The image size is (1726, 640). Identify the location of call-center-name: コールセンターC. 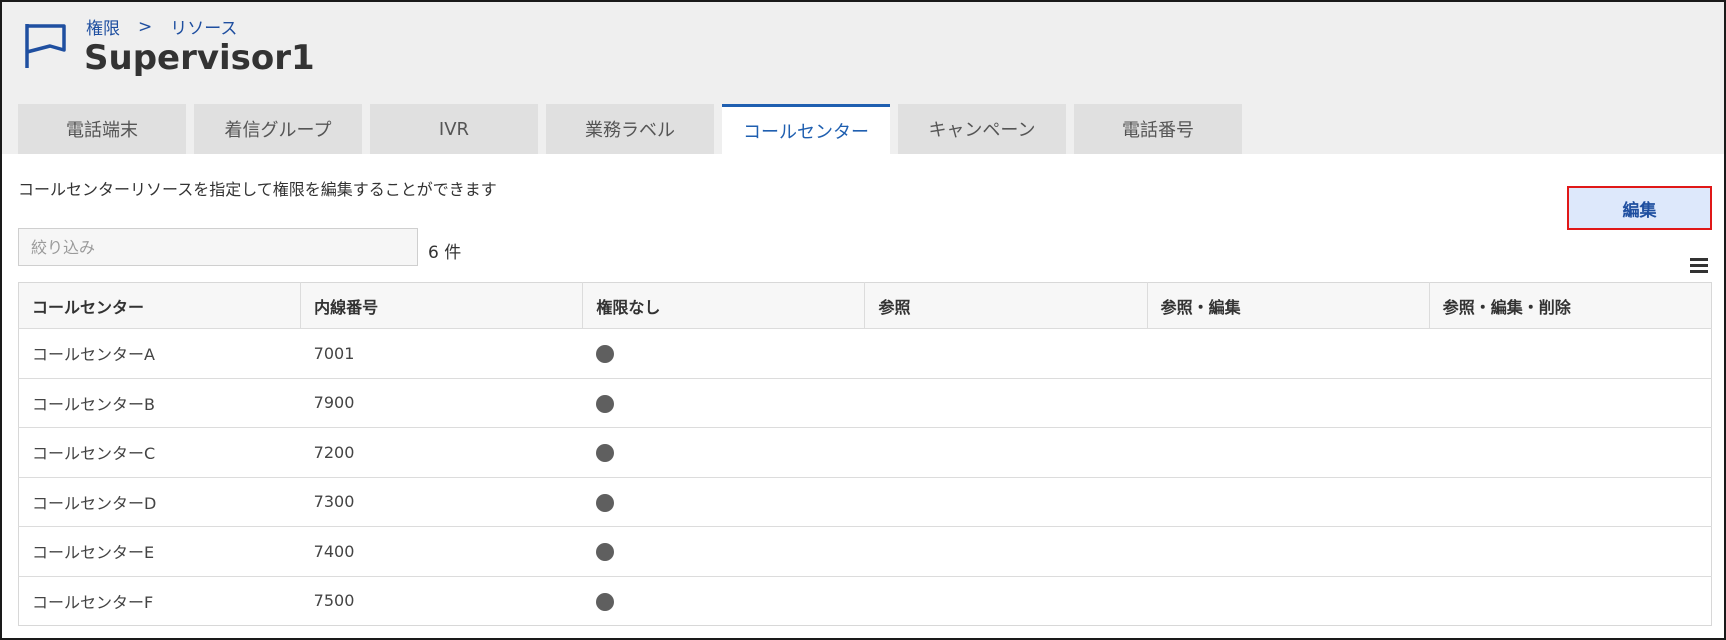
(159, 452).